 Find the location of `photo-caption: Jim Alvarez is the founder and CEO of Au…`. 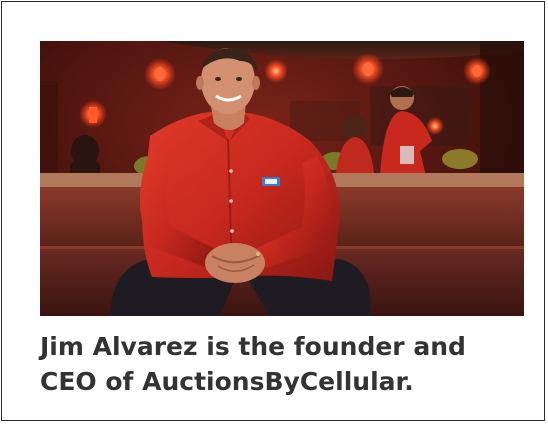

photo-caption: Jim Alvarez is the founder and CEO of Au… is located at coordinates (253, 364).